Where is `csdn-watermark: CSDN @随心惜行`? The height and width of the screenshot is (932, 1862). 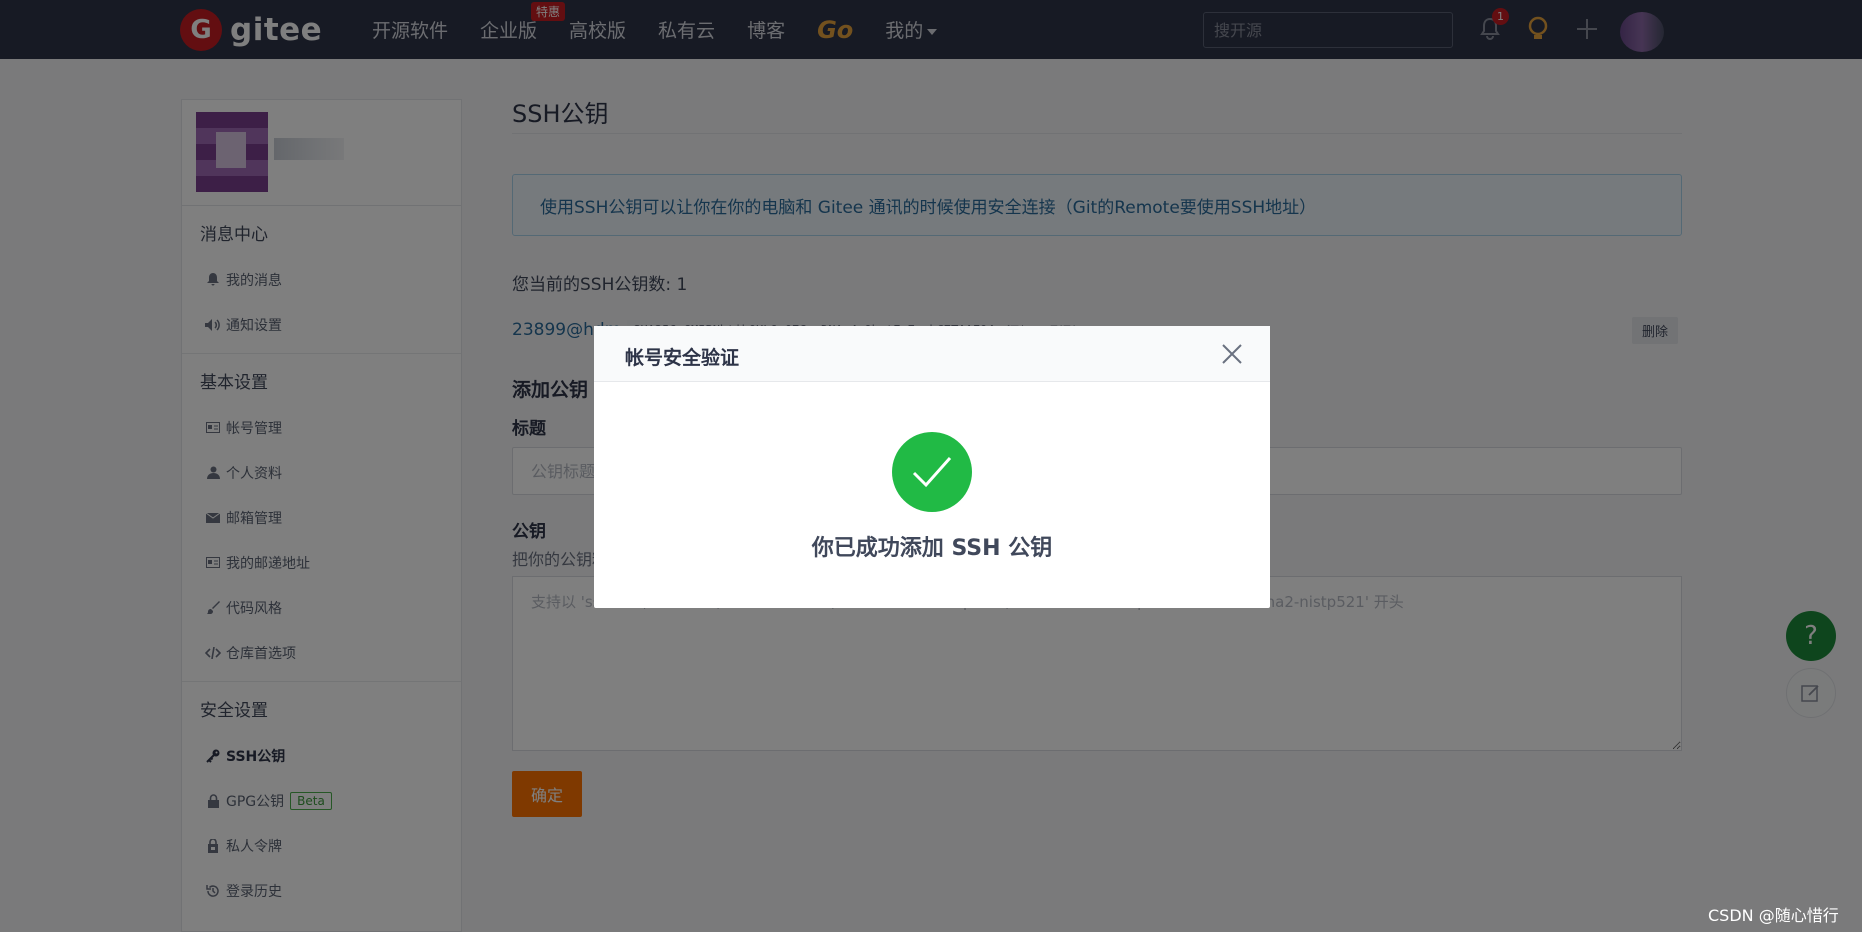
csdn-watermark: CSDN @随心惜行 is located at coordinates (1773, 915).